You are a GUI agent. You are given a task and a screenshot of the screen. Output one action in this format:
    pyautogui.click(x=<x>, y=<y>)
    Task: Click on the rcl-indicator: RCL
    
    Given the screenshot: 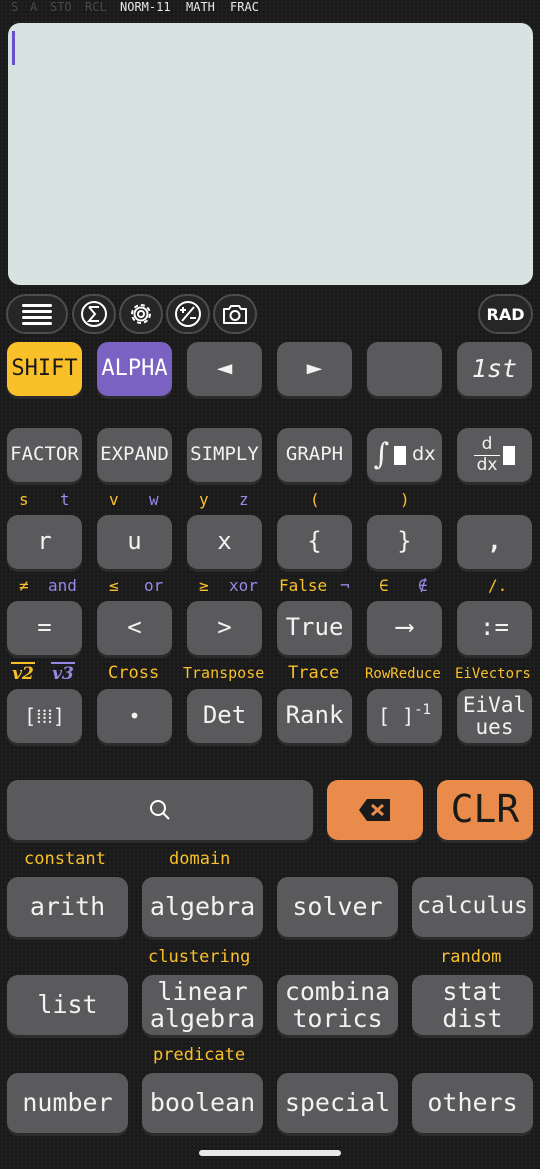 What is the action you would take?
    pyautogui.click(x=96, y=7)
    